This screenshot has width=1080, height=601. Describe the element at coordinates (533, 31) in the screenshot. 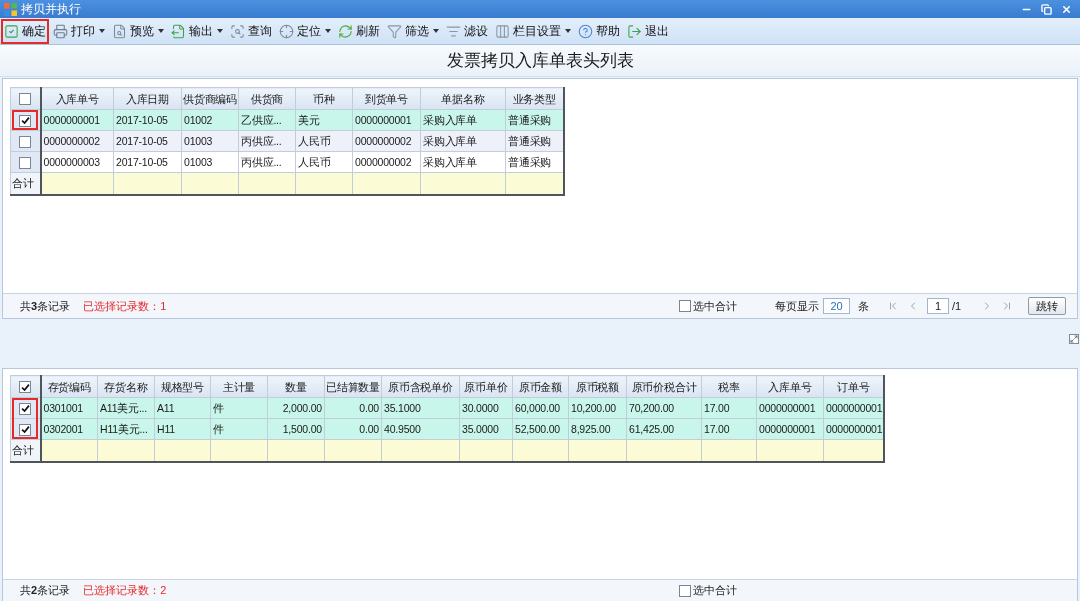

I see `toolbar-button: 栏目设置` at that location.